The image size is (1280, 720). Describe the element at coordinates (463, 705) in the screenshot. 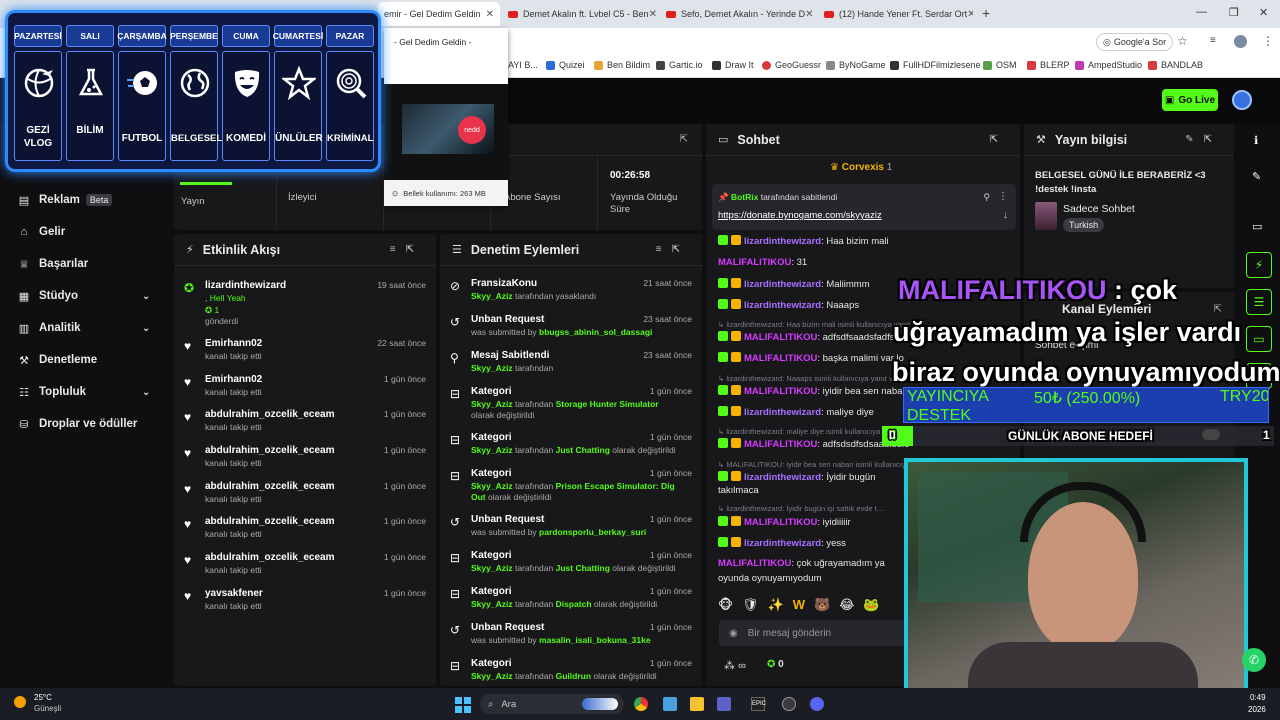

I see `windows-start-icon` at that location.